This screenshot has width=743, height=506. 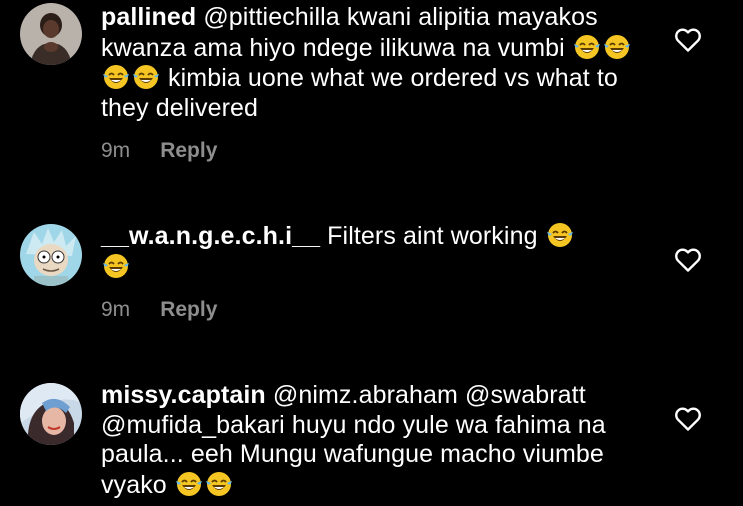 I want to click on comment-body: Filters aint working, so click(x=436, y=236).